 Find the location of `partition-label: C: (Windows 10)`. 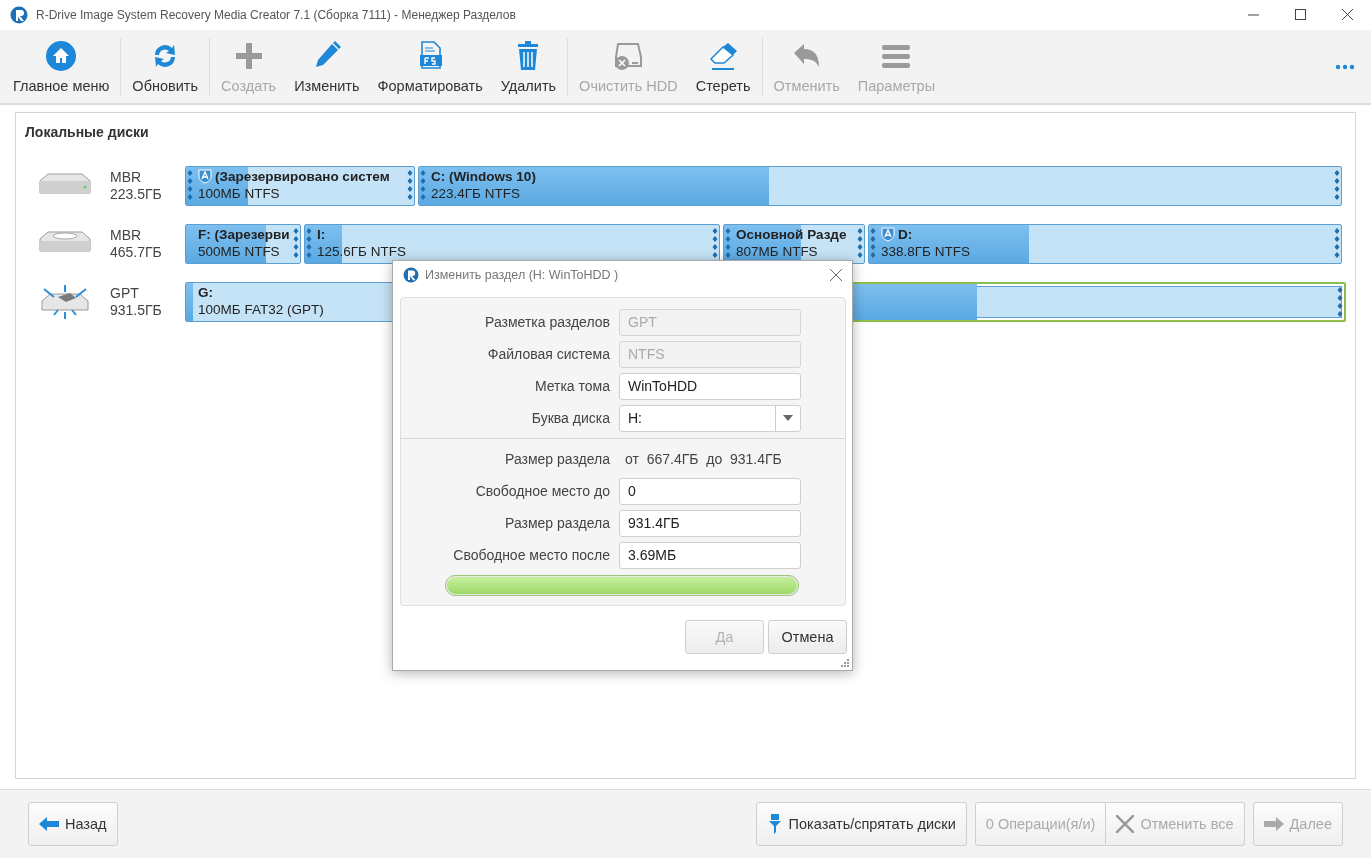

partition-label: C: (Windows 10) is located at coordinates (483, 176).